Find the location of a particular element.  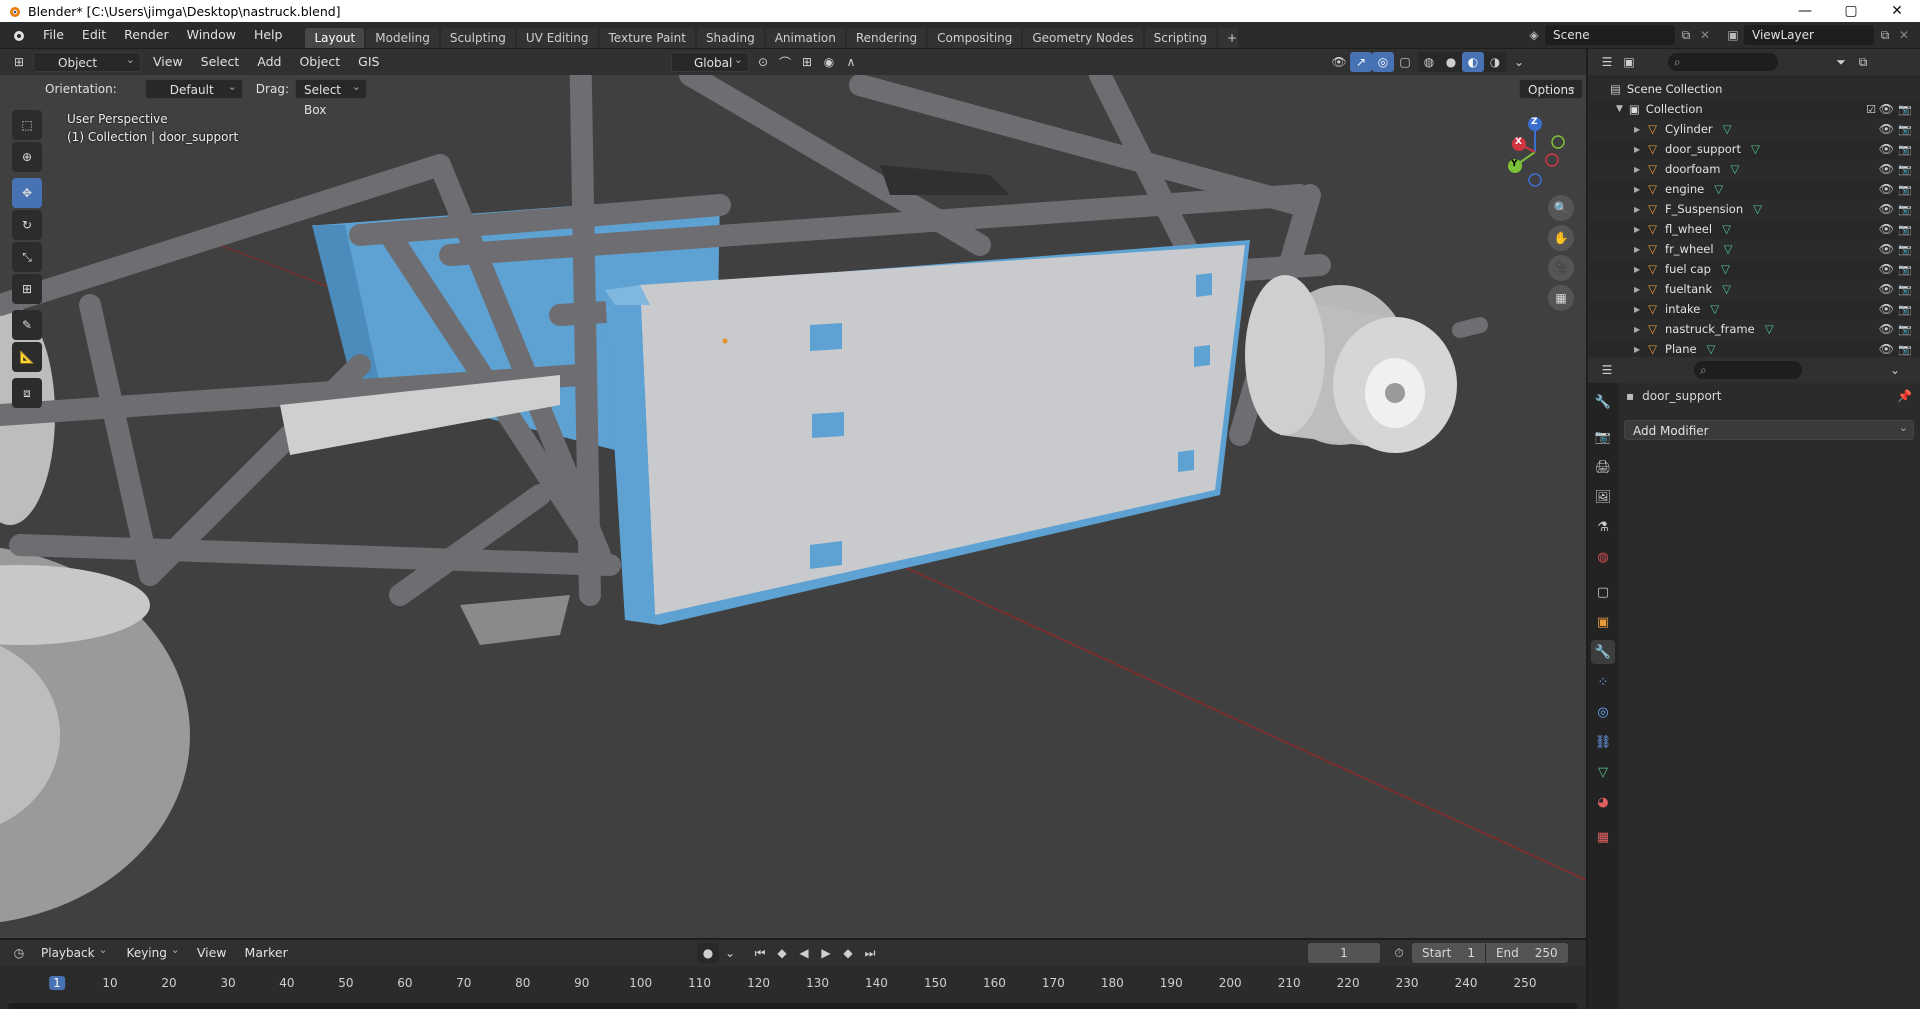

add-cube-tool-icon: ⧈ is located at coordinates (27, 393).